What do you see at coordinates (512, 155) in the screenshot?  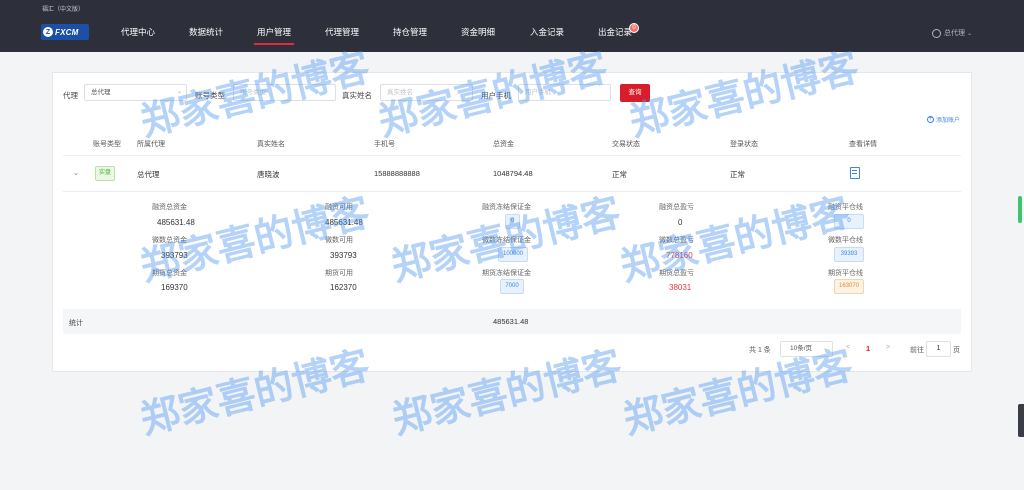 I see `header-divider` at bounding box center [512, 155].